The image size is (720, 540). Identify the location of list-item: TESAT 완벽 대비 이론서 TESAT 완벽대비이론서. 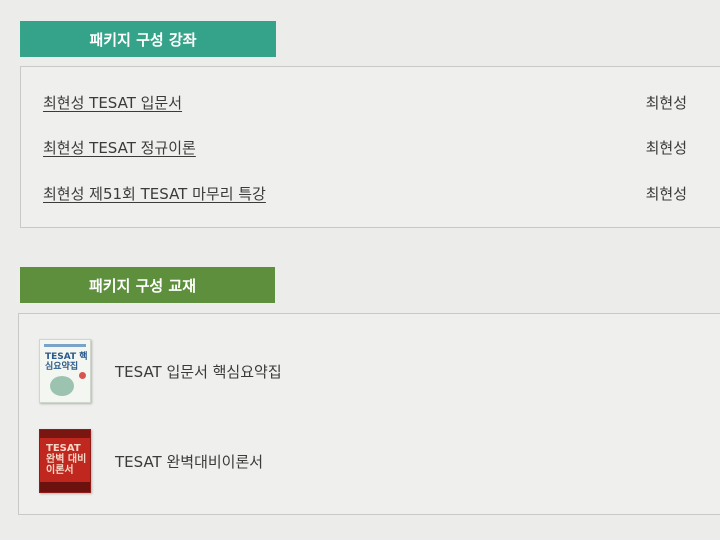
(151, 461).